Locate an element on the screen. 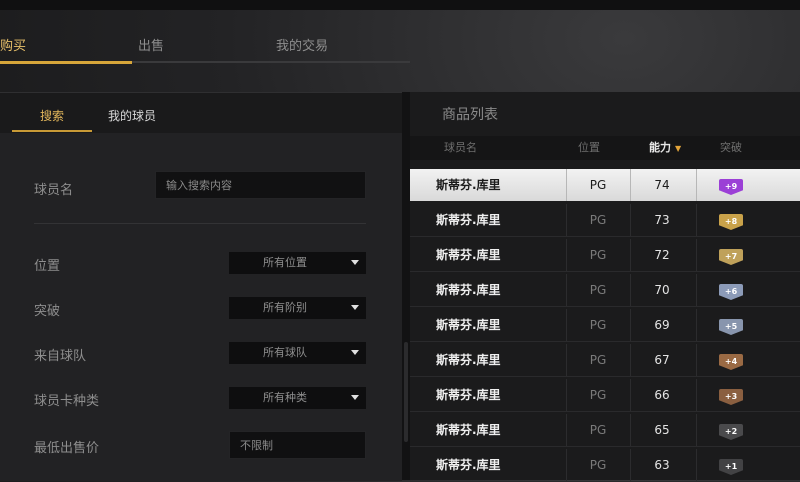 The height and width of the screenshot is (482, 800). table-row: 斯蒂芬.库里 PG 66 +3 is located at coordinates (605, 395).